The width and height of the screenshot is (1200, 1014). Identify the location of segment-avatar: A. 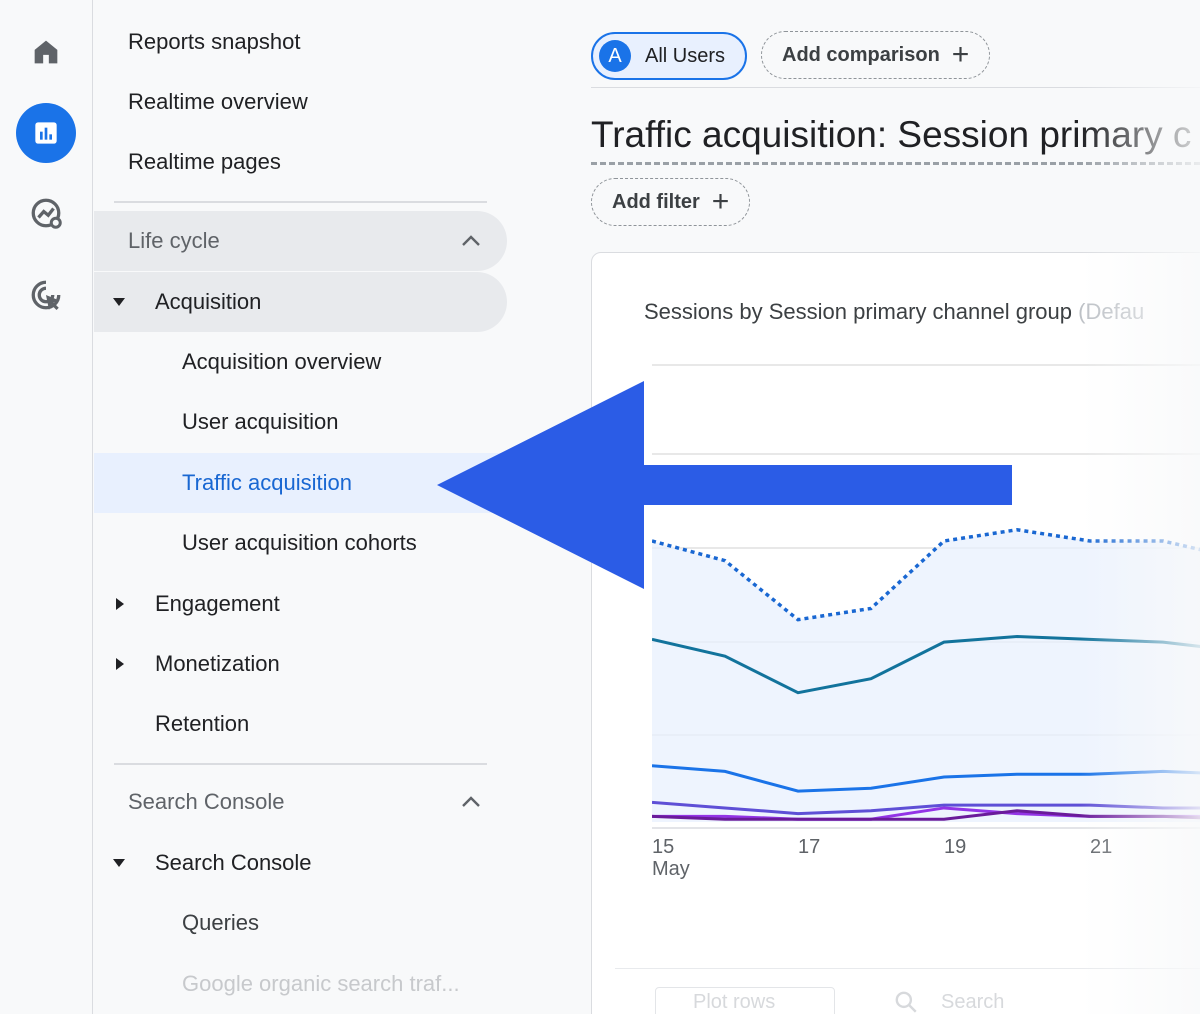
(615, 56).